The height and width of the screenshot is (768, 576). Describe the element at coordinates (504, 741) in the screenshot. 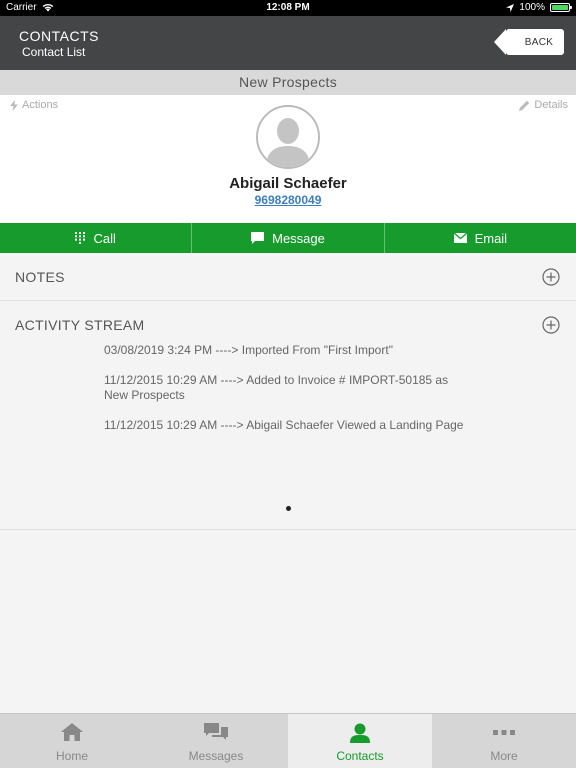

I see `tab-more: More` at that location.